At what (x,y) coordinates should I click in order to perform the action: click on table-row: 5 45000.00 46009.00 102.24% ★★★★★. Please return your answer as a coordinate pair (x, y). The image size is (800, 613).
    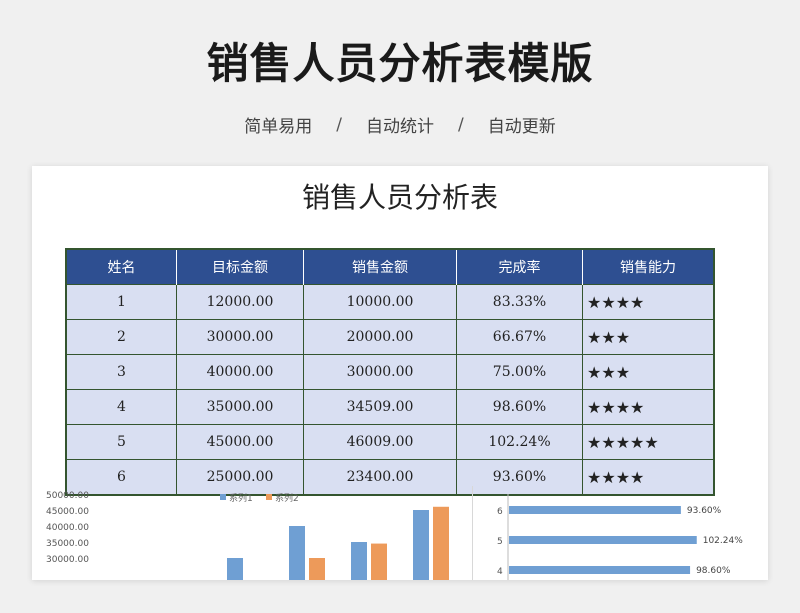
    Looking at the image, I should click on (390, 442).